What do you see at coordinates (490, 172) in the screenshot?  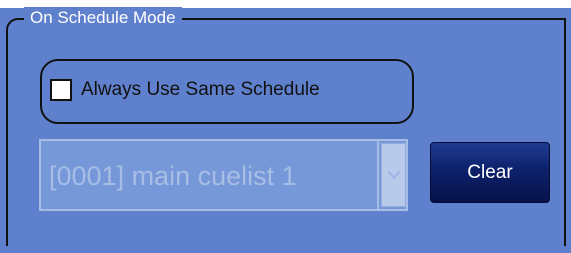 I see `clear-button: Clear` at bounding box center [490, 172].